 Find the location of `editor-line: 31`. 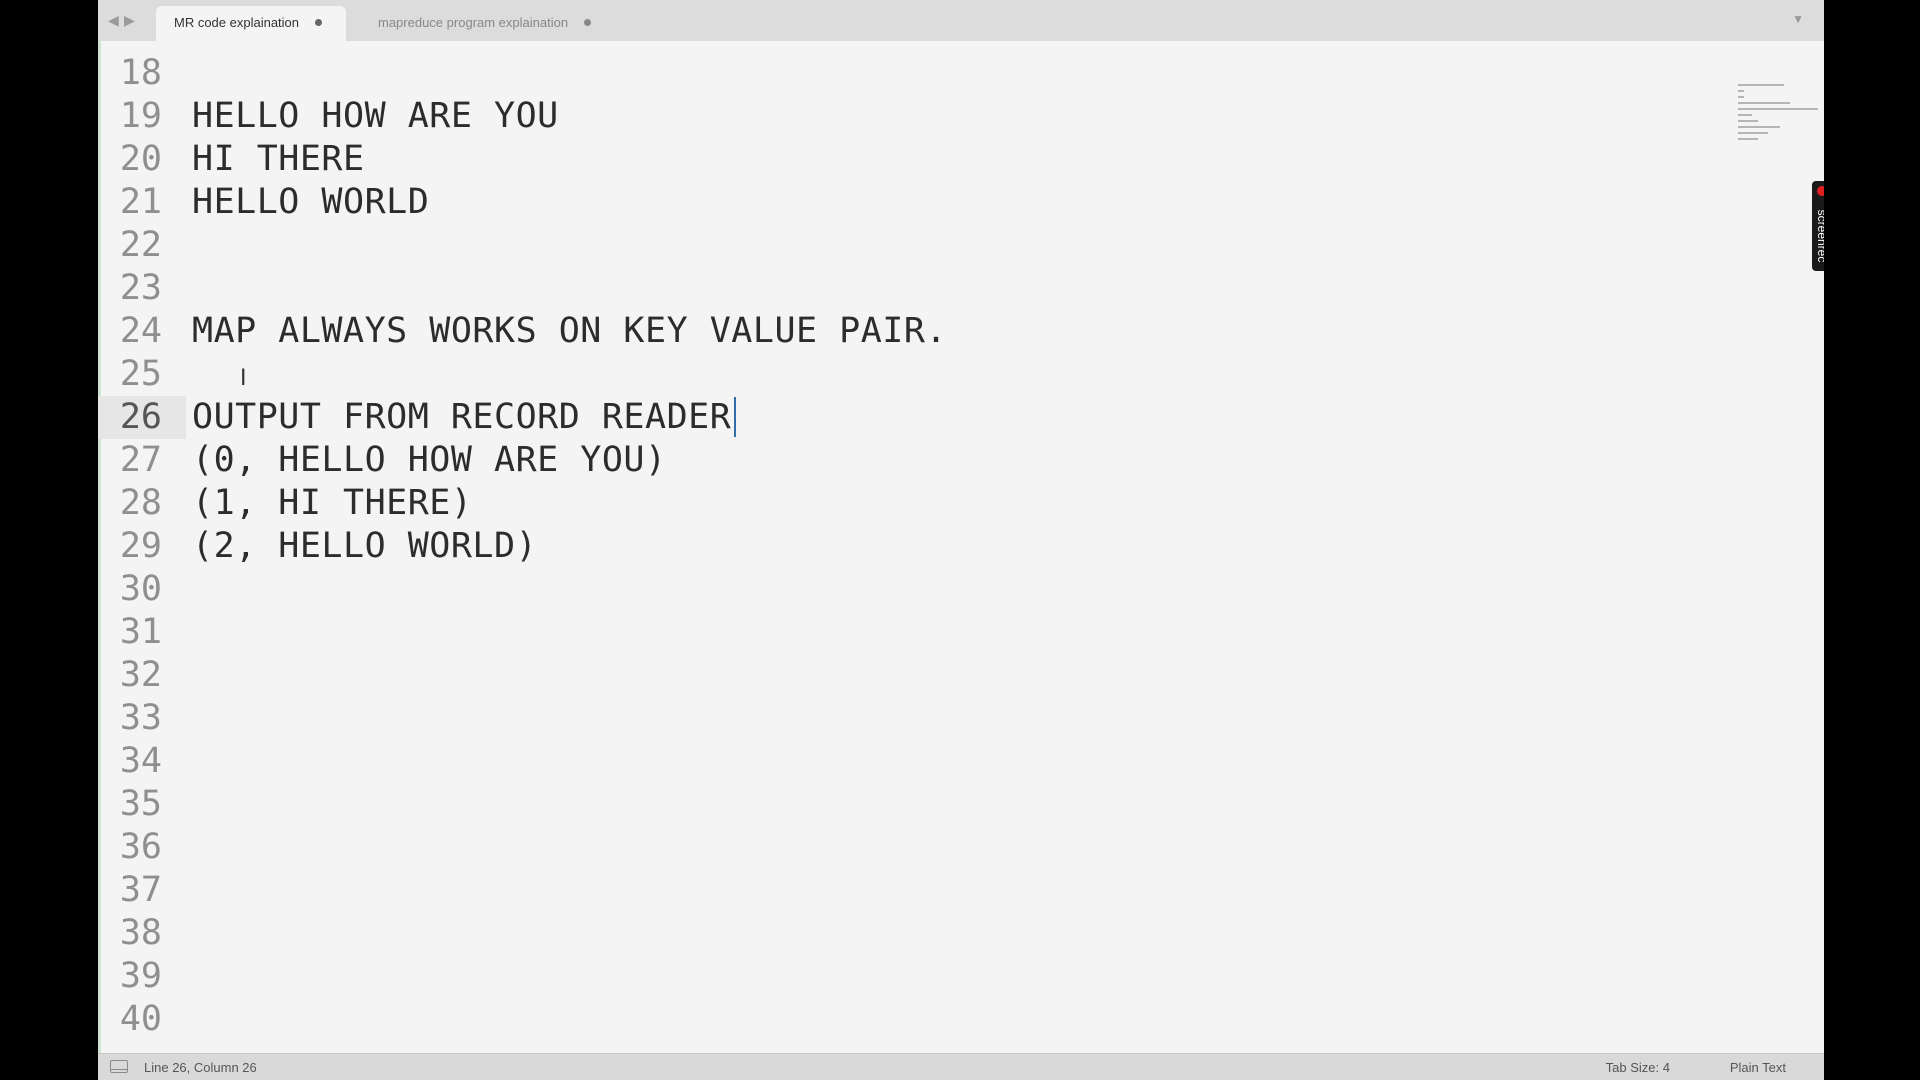

editor-line: 31 is located at coordinates (898, 632).